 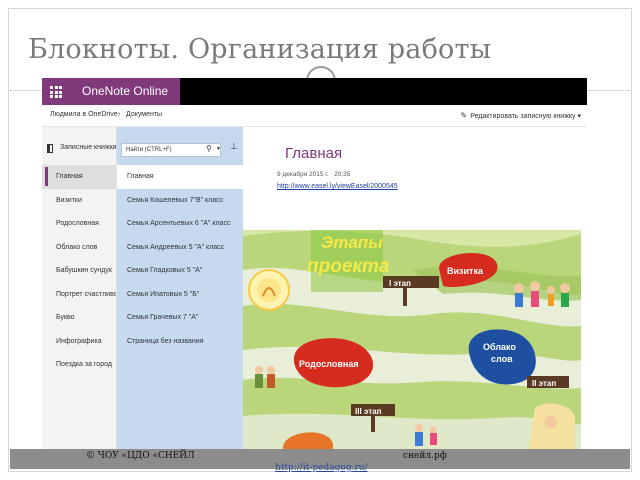 I want to click on easel-link: http://www.easel.ly/viewEasel/2000545, so click(x=337, y=186).